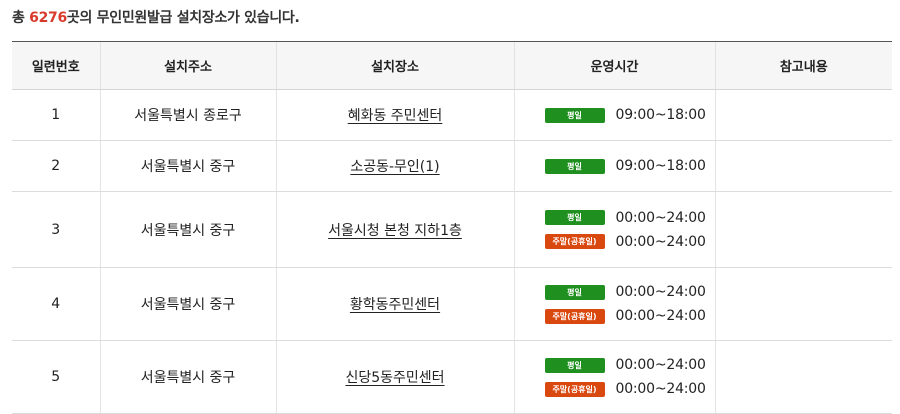  I want to click on cell-address: 서울특별시 종로구, so click(187, 115).